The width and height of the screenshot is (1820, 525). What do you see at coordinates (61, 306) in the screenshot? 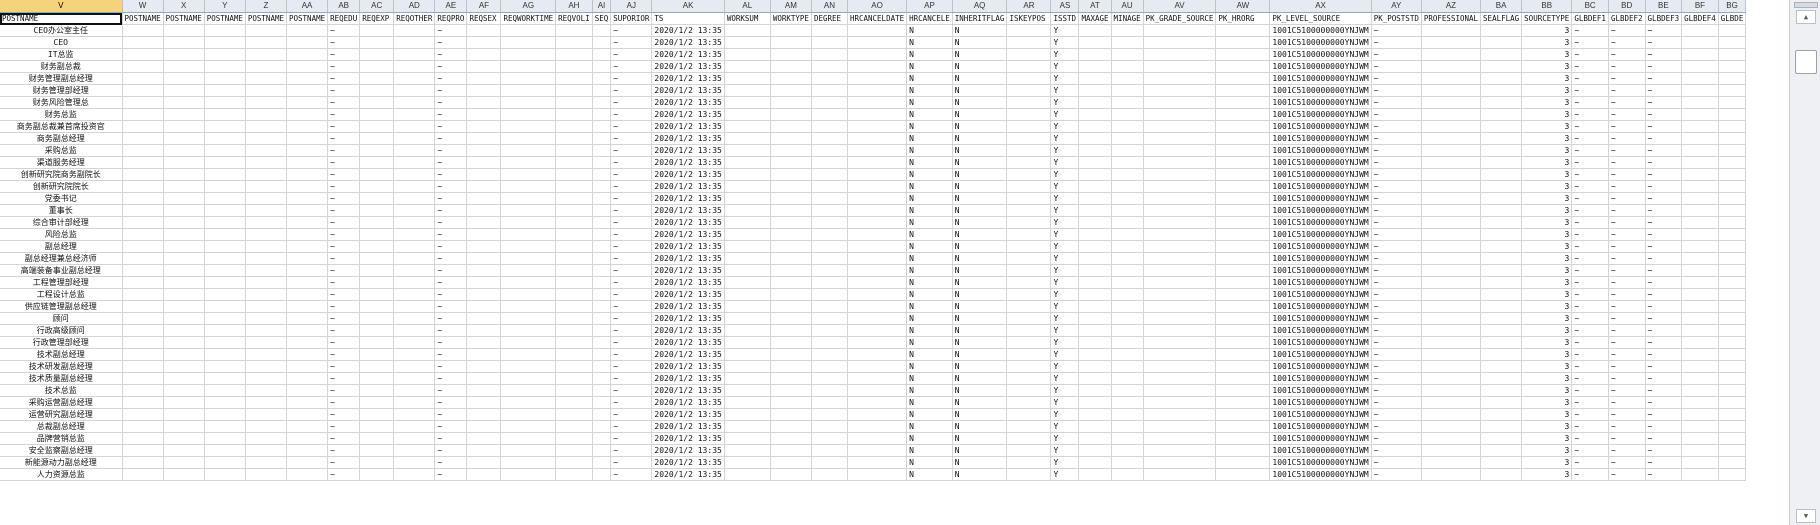
I see `post-name-cell: 供应链管理副总经理` at bounding box center [61, 306].